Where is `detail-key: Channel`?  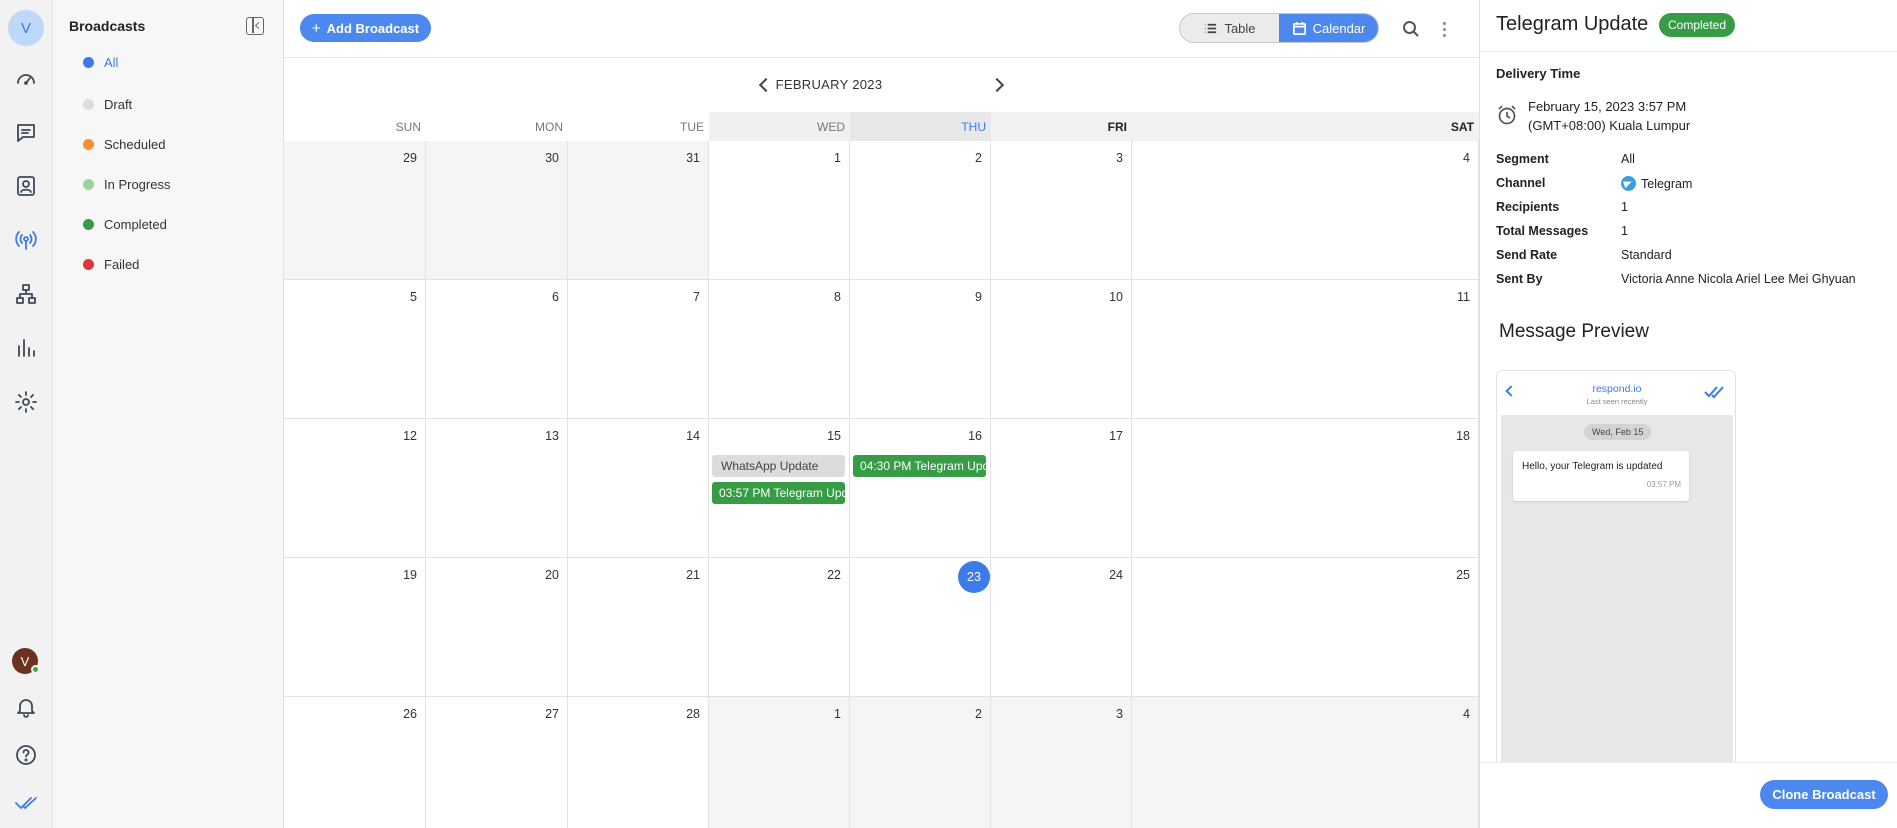
detail-key: Channel is located at coordinates (1521, 183).